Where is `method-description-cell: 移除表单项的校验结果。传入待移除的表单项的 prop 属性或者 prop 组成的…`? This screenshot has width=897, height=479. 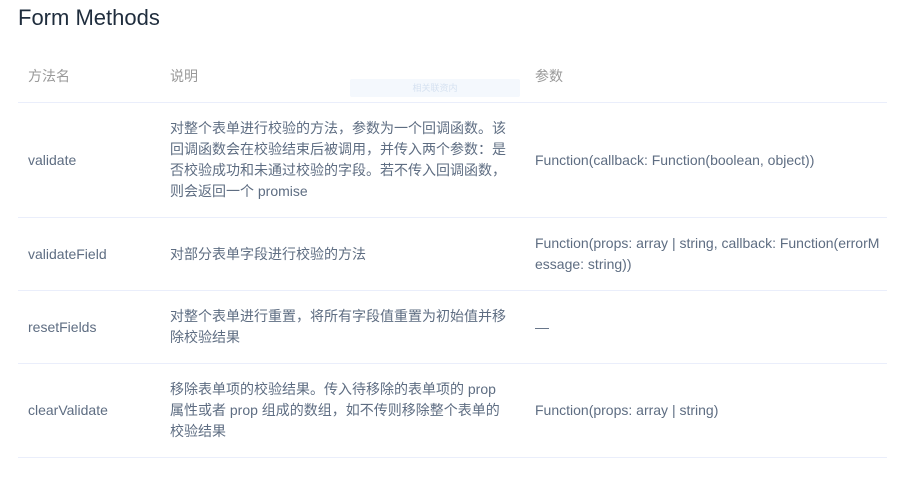
method-description-cell: 移除表单项的校验结果。传入待移除的表单项的 prop 属性或者 prop 组成的… is located at coordinates (343, 410).